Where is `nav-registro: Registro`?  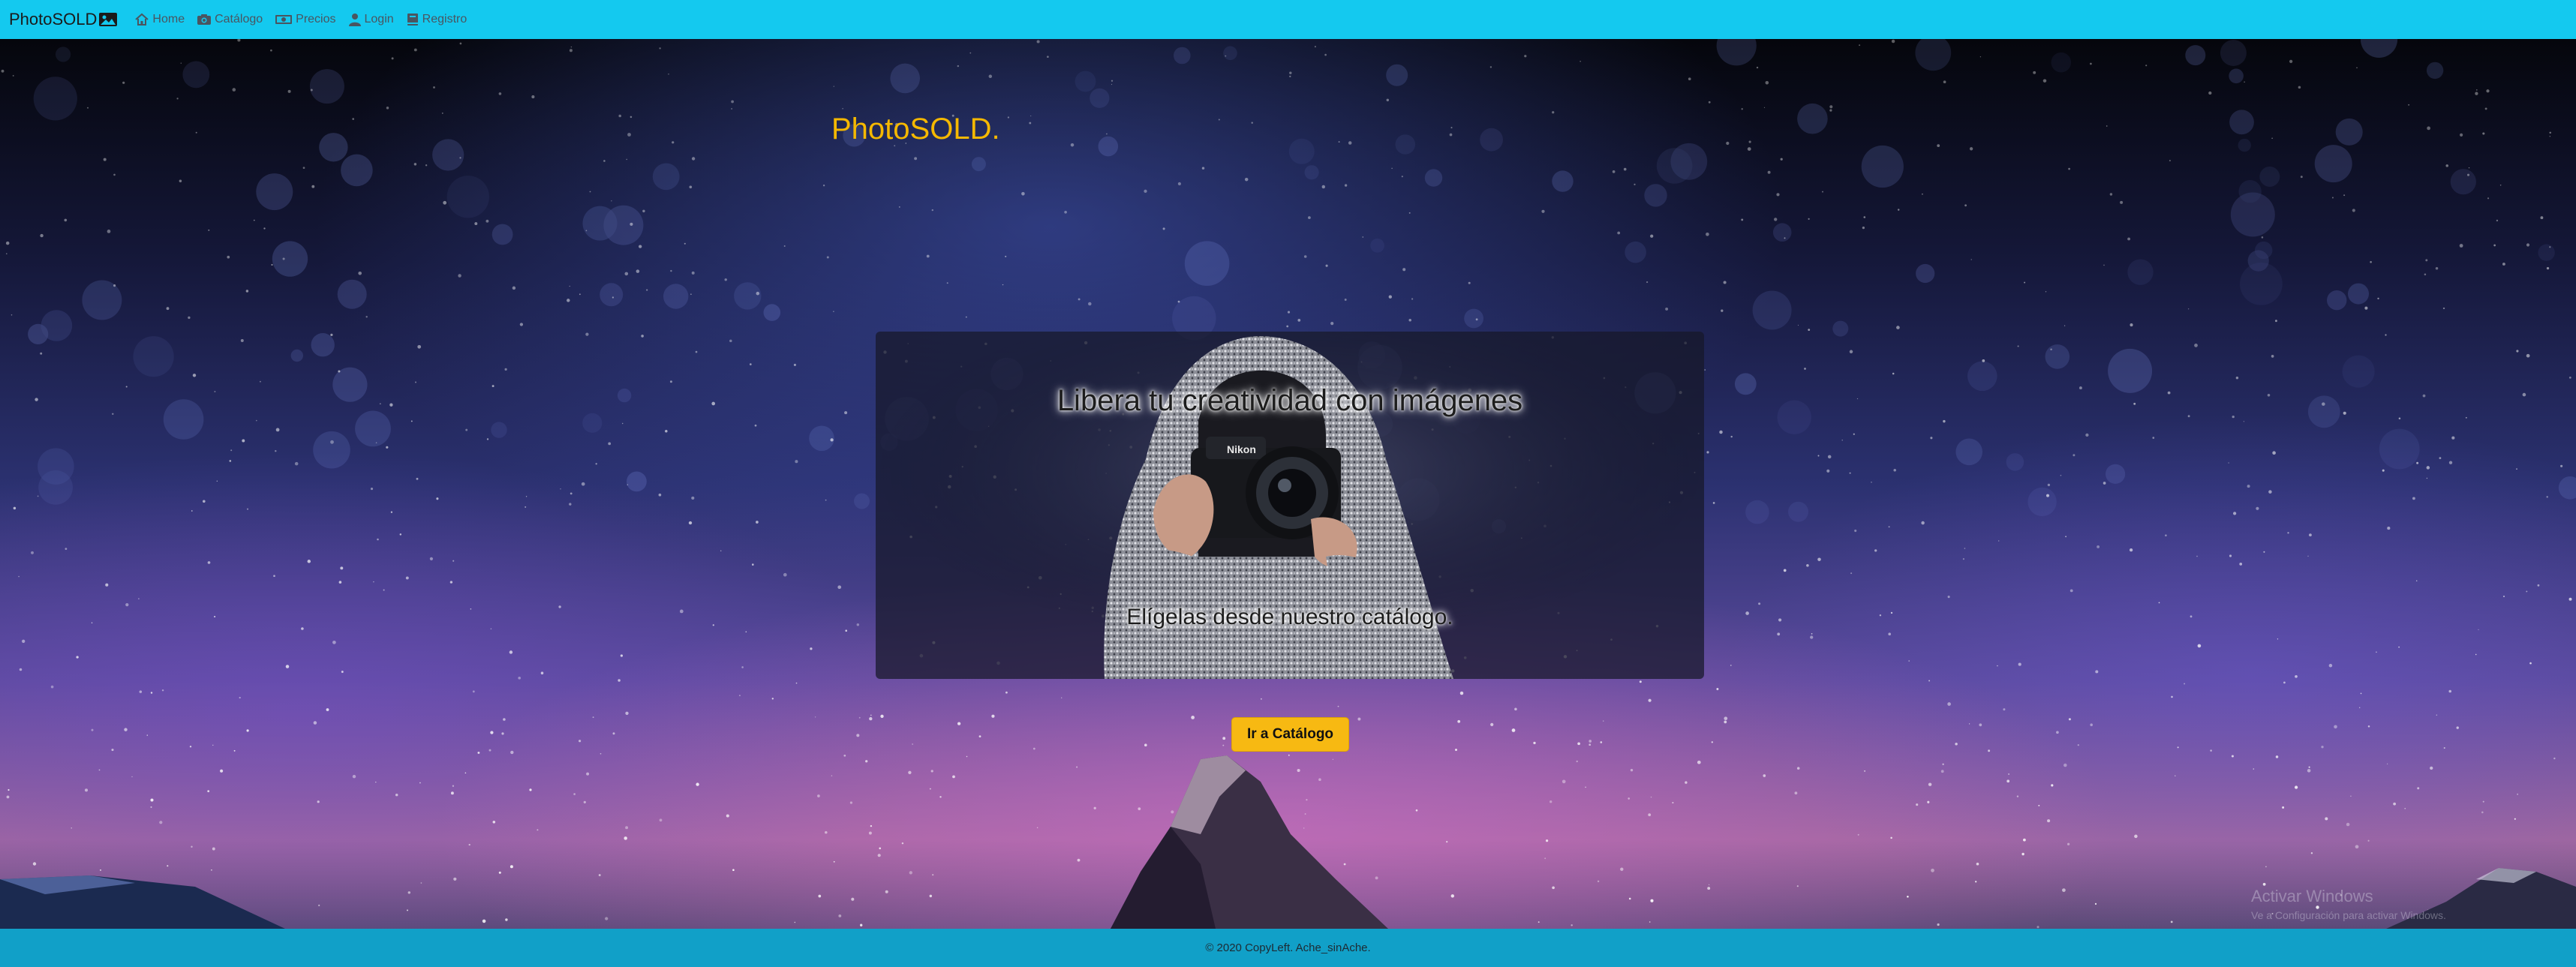
nav-registro: Registro is located at coordinates (436, 19).